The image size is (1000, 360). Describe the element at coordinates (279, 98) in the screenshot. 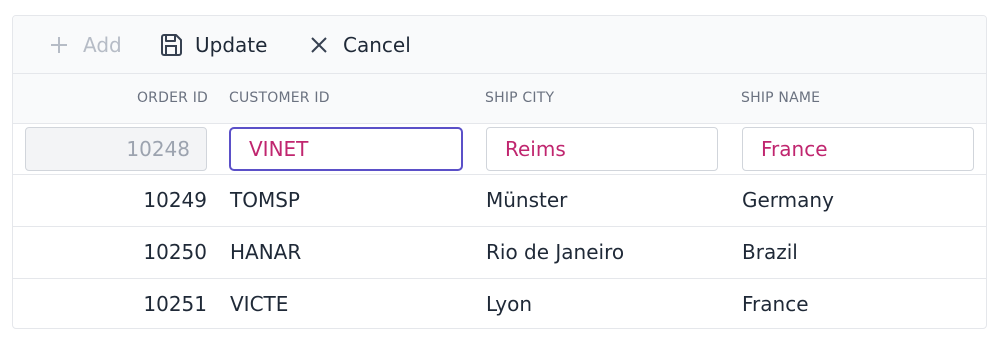

I see `column-header-customer-id: CUSTOMER ID` at that location.